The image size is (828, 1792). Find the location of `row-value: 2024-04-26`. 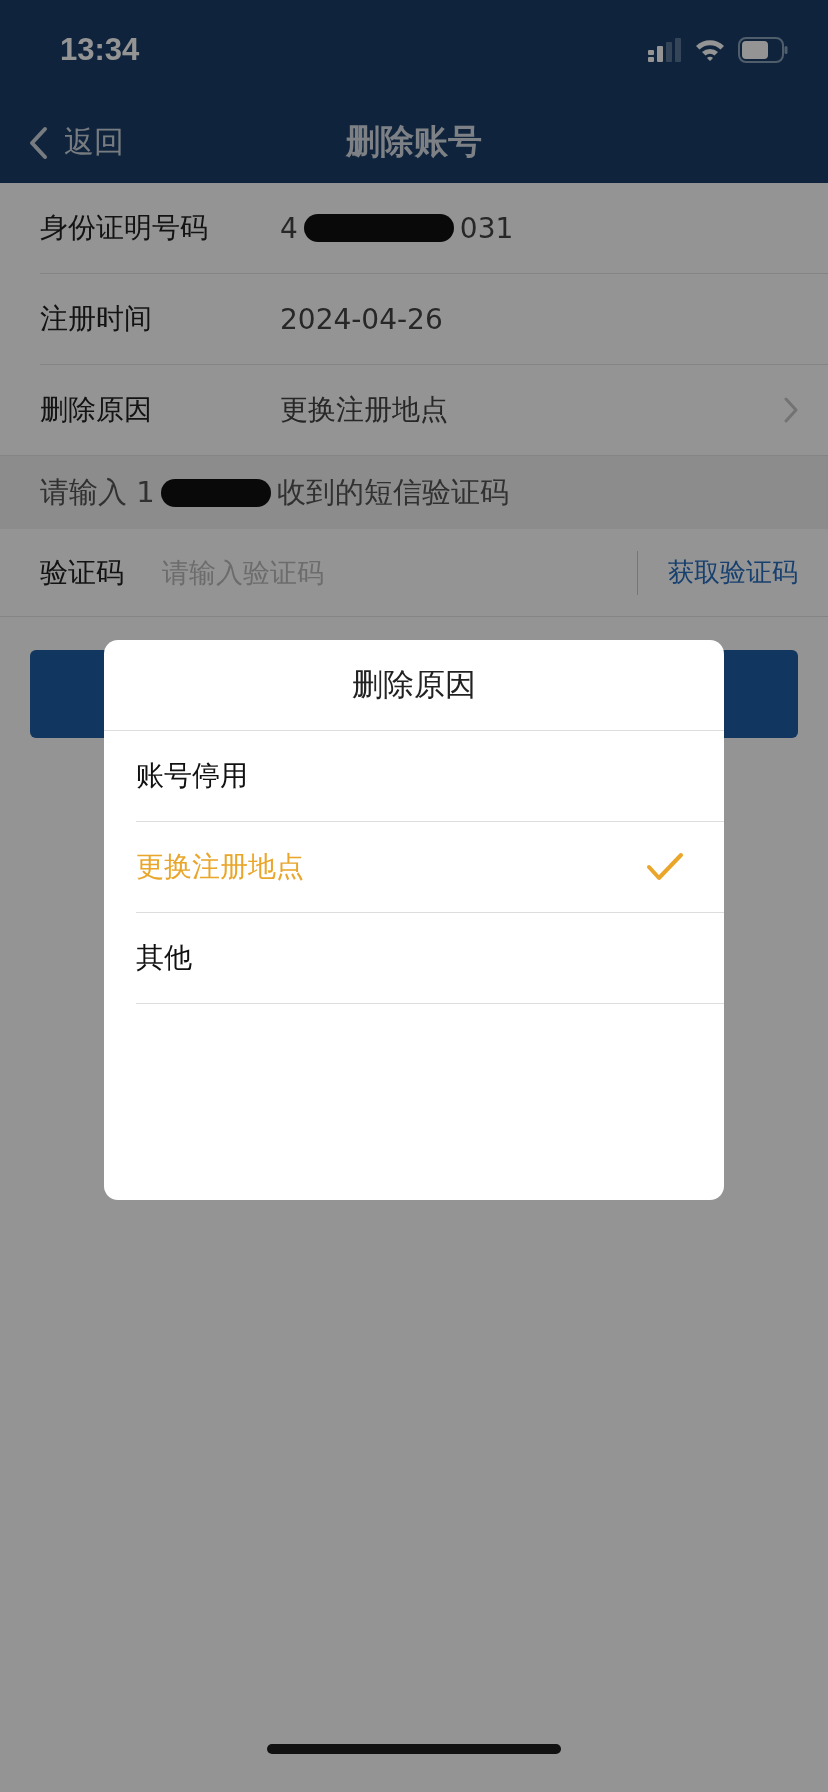

row-value: 2024-04-26 is located at coordinates (361, 319).